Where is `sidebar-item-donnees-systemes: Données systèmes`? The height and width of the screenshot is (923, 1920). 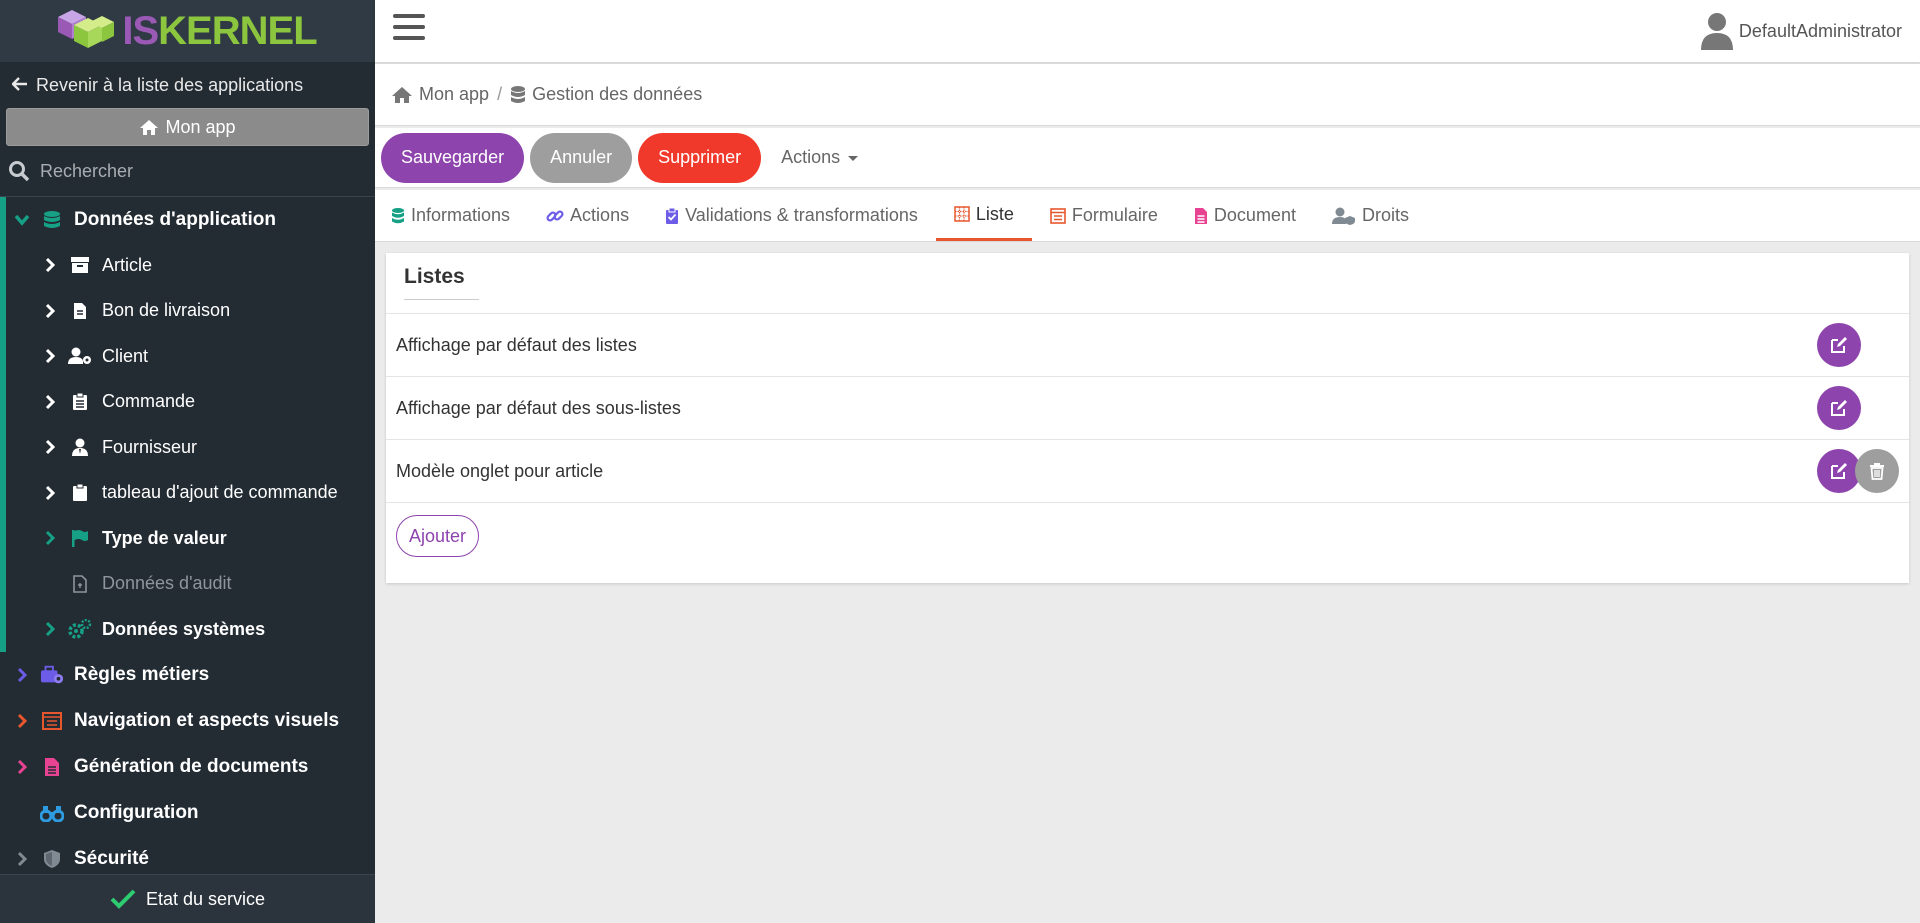
sidebar-item-donnees-systemes: Données systèmes is located at coordinates (190, 630).